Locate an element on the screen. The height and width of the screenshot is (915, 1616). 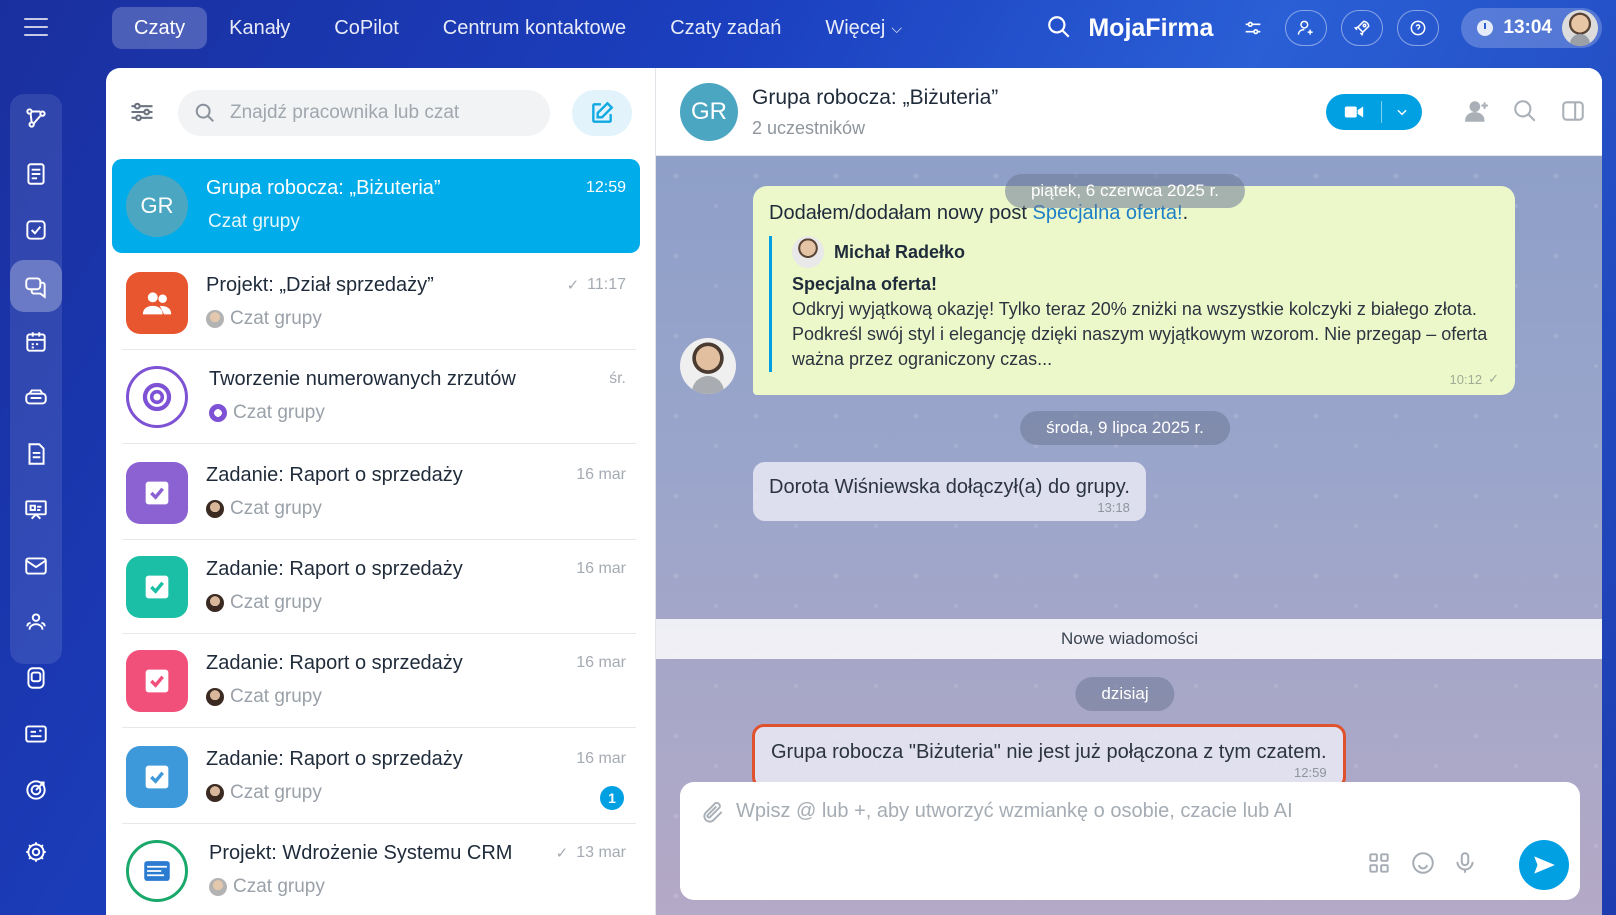
emoji-icon is located at coordinates (1424, 864).